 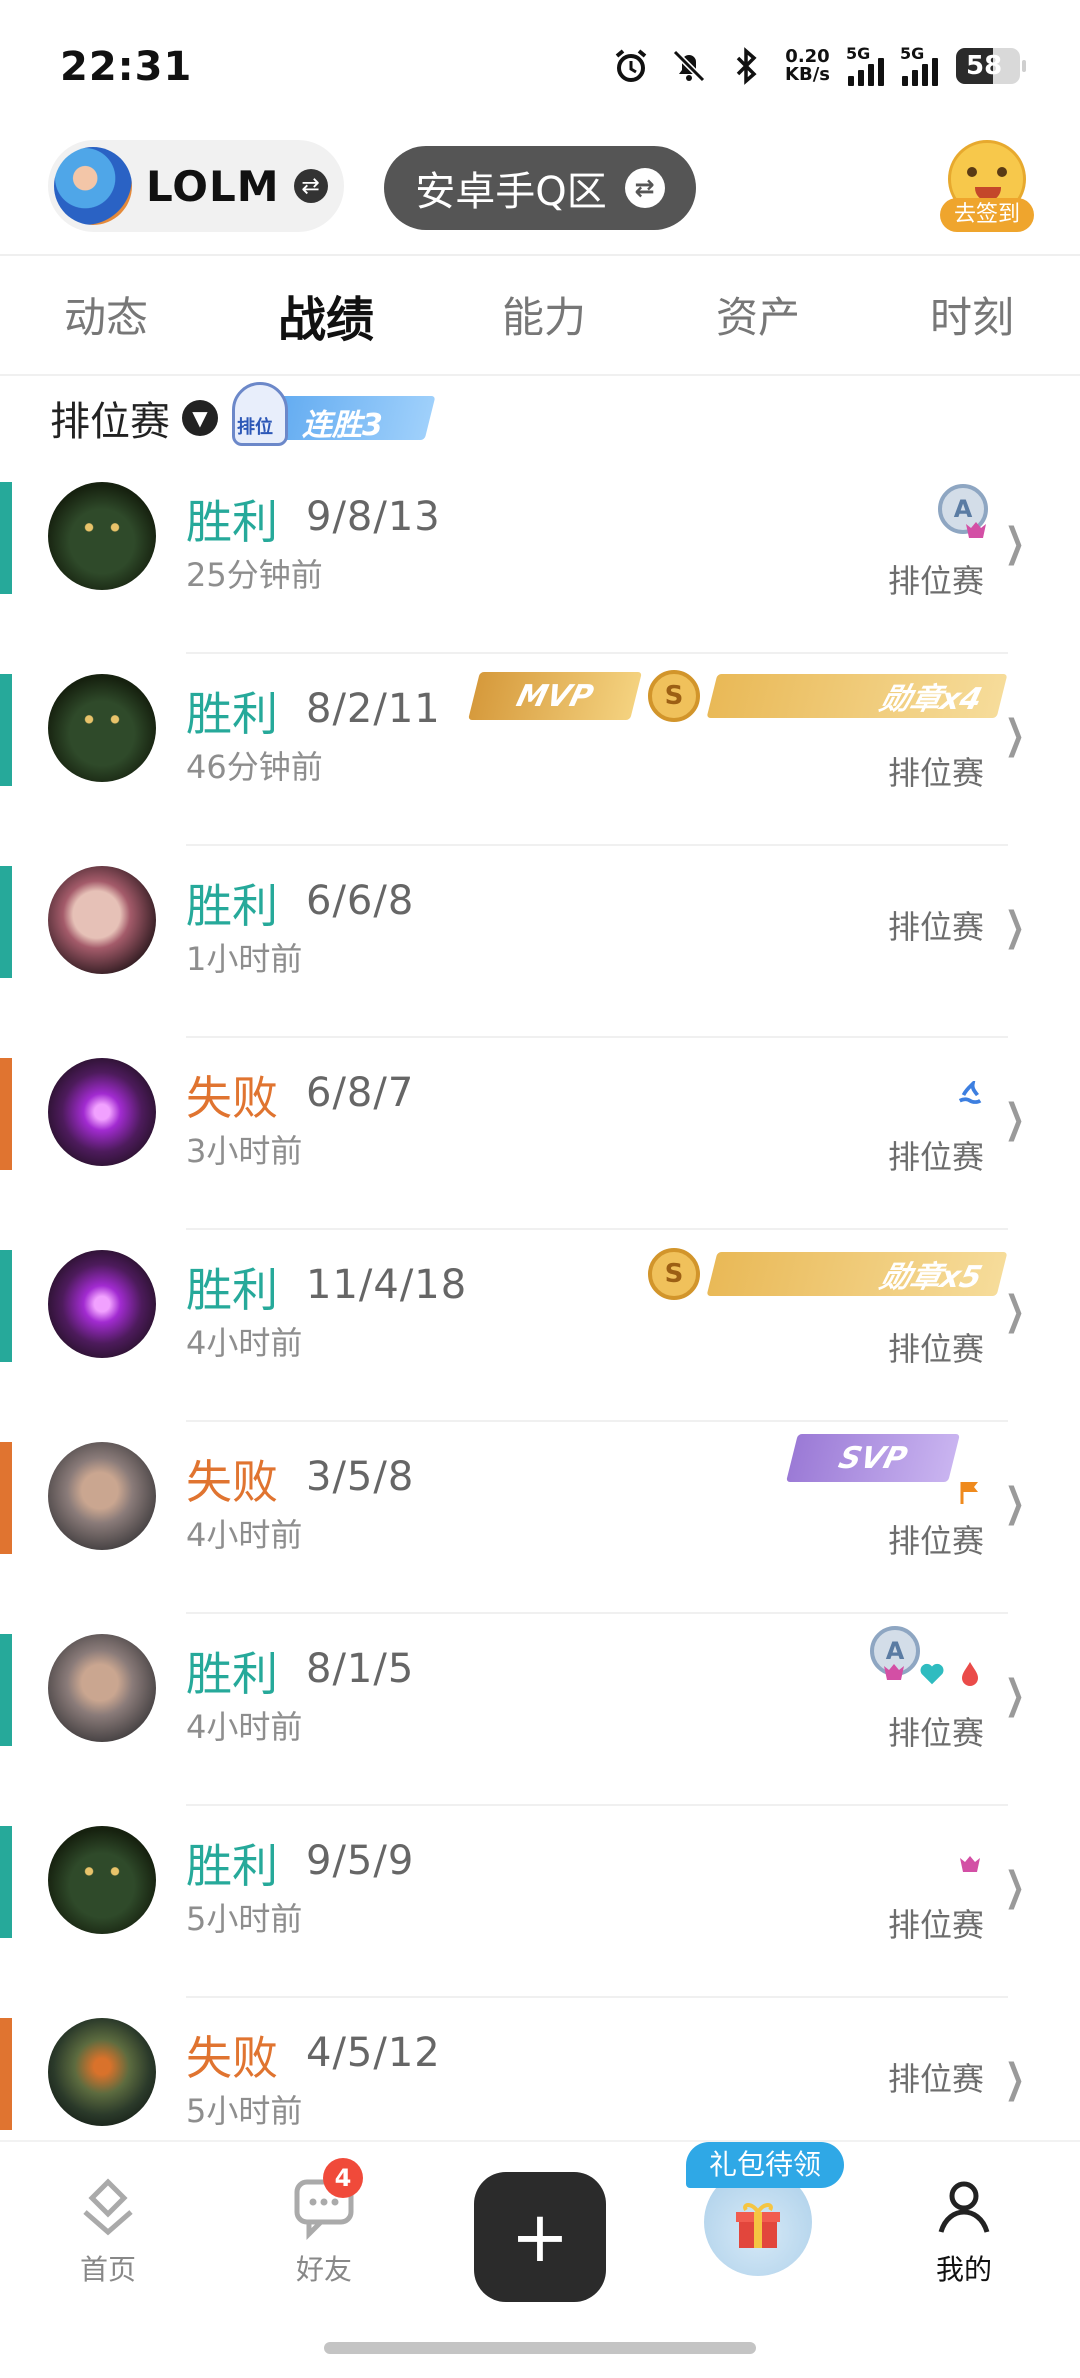 I want to click on tab-ability: 能力, so click(x=544, y=314).